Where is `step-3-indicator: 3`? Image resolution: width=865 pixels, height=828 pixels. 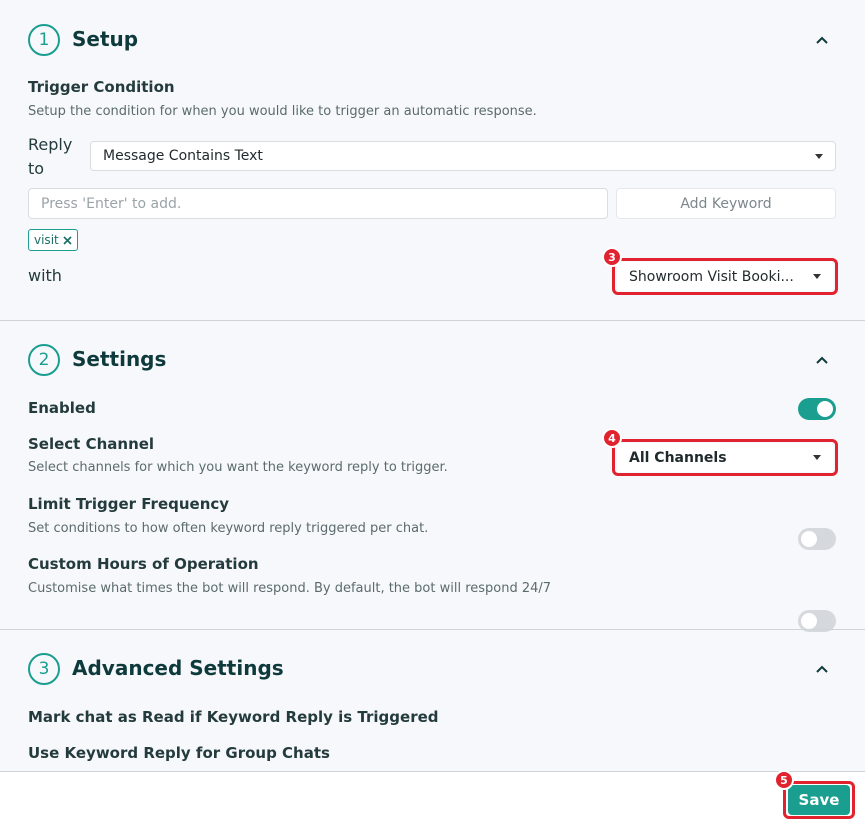
step-3-indicator: 3 is located at coordinates (44, 669).